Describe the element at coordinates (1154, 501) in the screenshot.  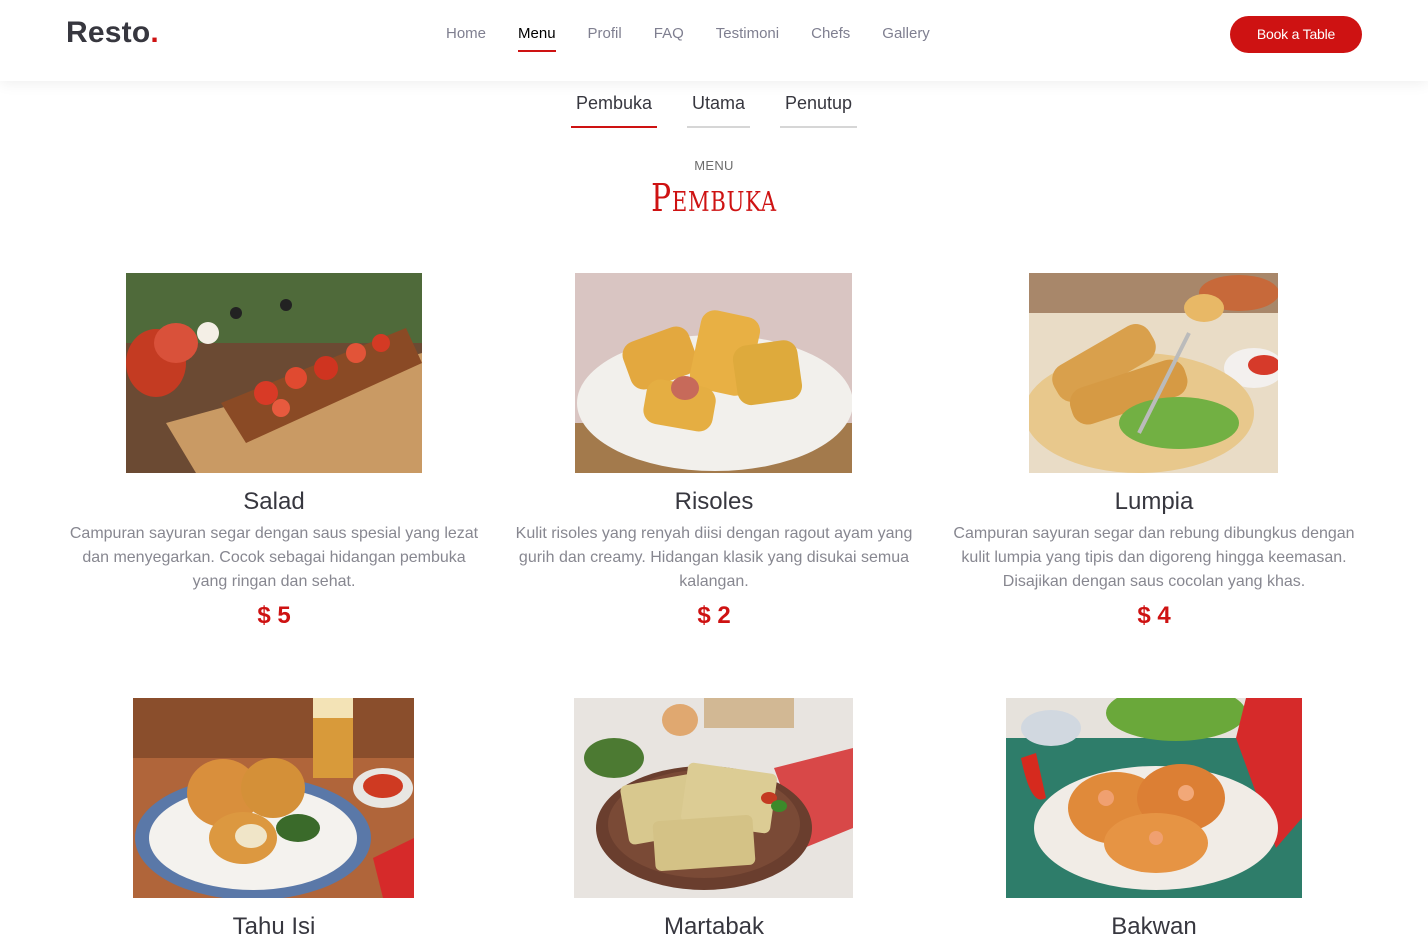
I see `item-name-lumpia: Lumpia` at that location.